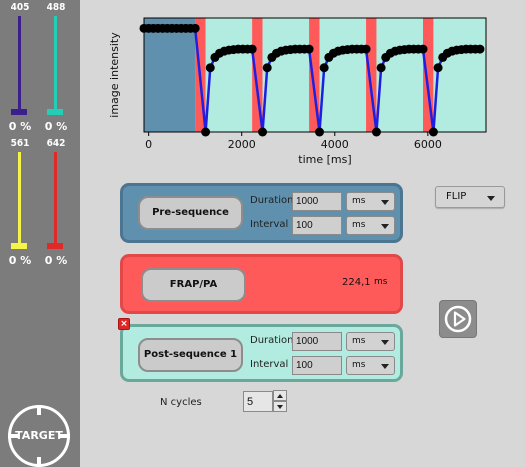 This screenshot has width=525, height=467. I want to click on mode-dropdown-value: FLIP, so click(456, 196).